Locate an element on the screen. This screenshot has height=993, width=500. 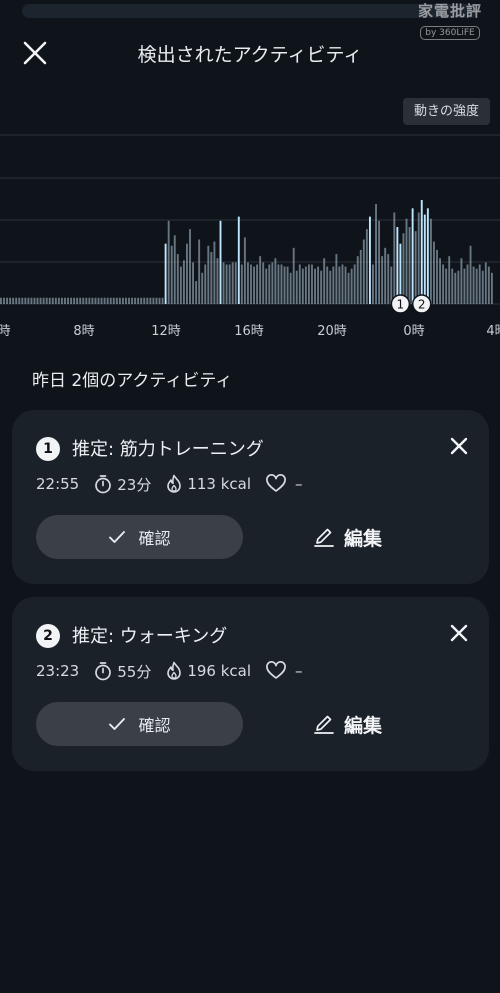
activity-heart-rate: – is located at coordinates (284, 671).